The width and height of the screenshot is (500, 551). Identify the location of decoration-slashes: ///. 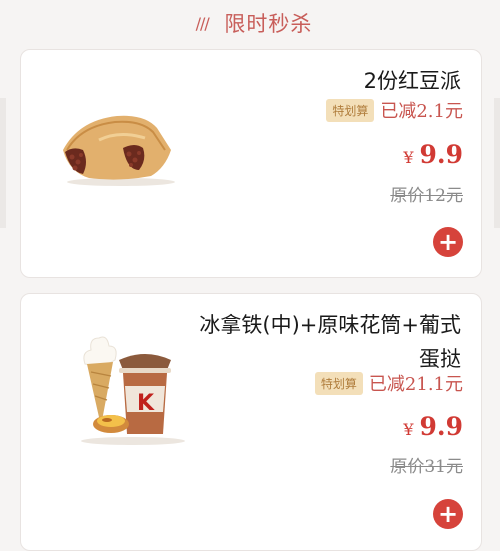
(202, 23).